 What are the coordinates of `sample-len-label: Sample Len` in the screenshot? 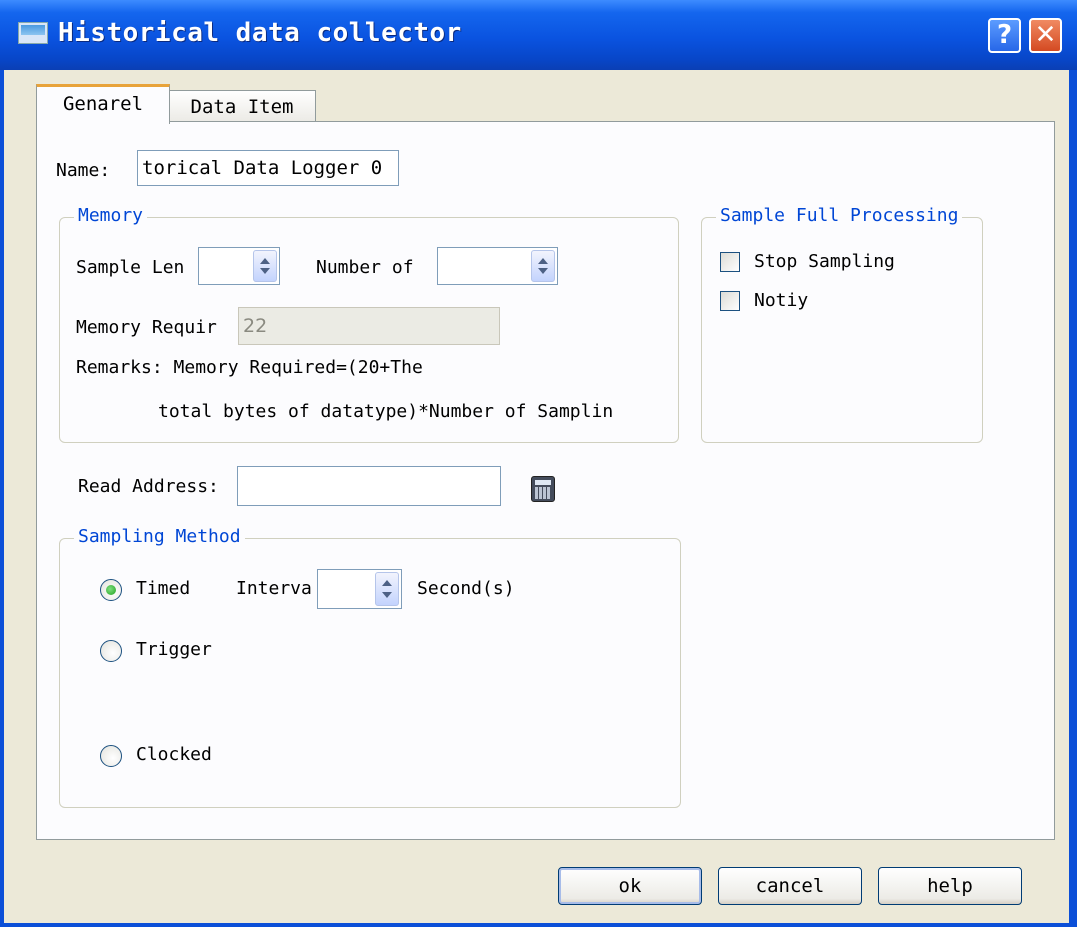 It's located at (130, 267).